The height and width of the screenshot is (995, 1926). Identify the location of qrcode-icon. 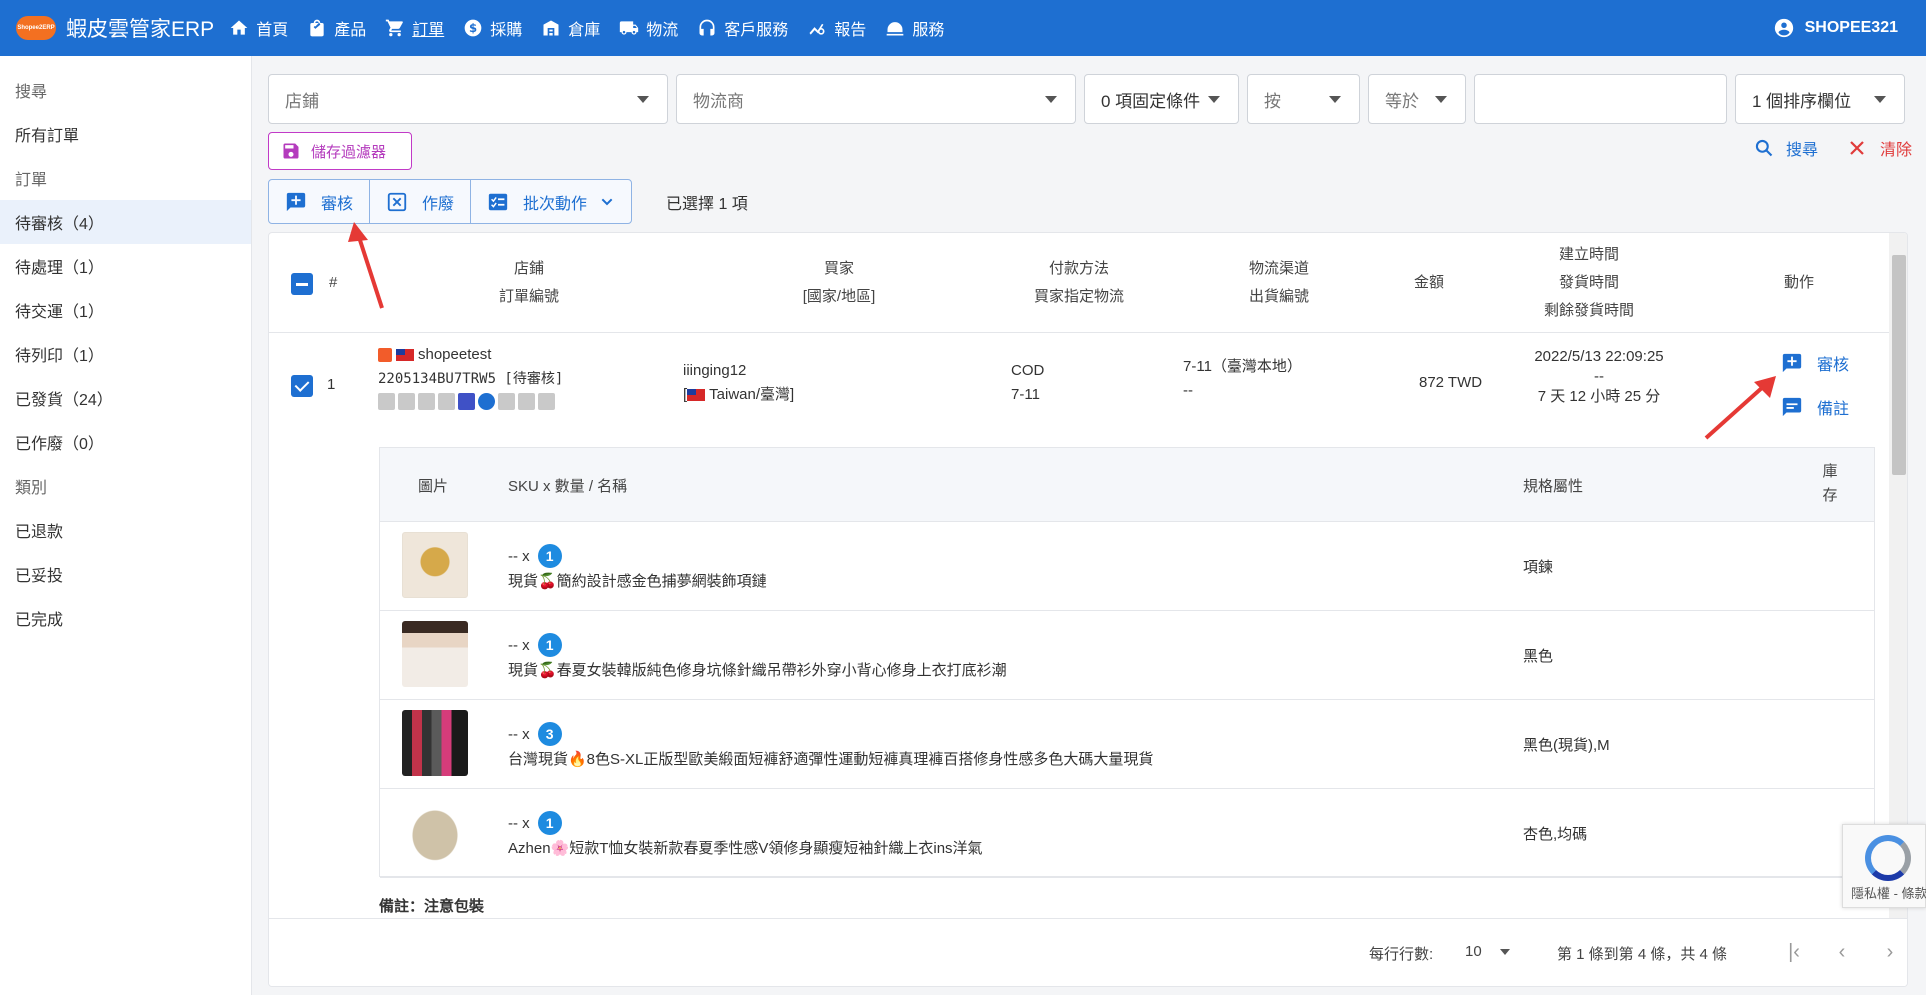
(406, 401).